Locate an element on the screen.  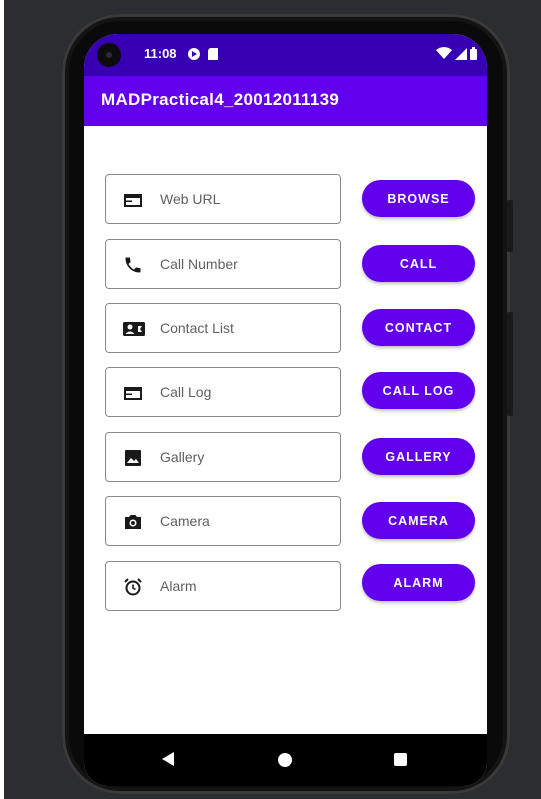
gallery-input is located at coordinates (245, 457).